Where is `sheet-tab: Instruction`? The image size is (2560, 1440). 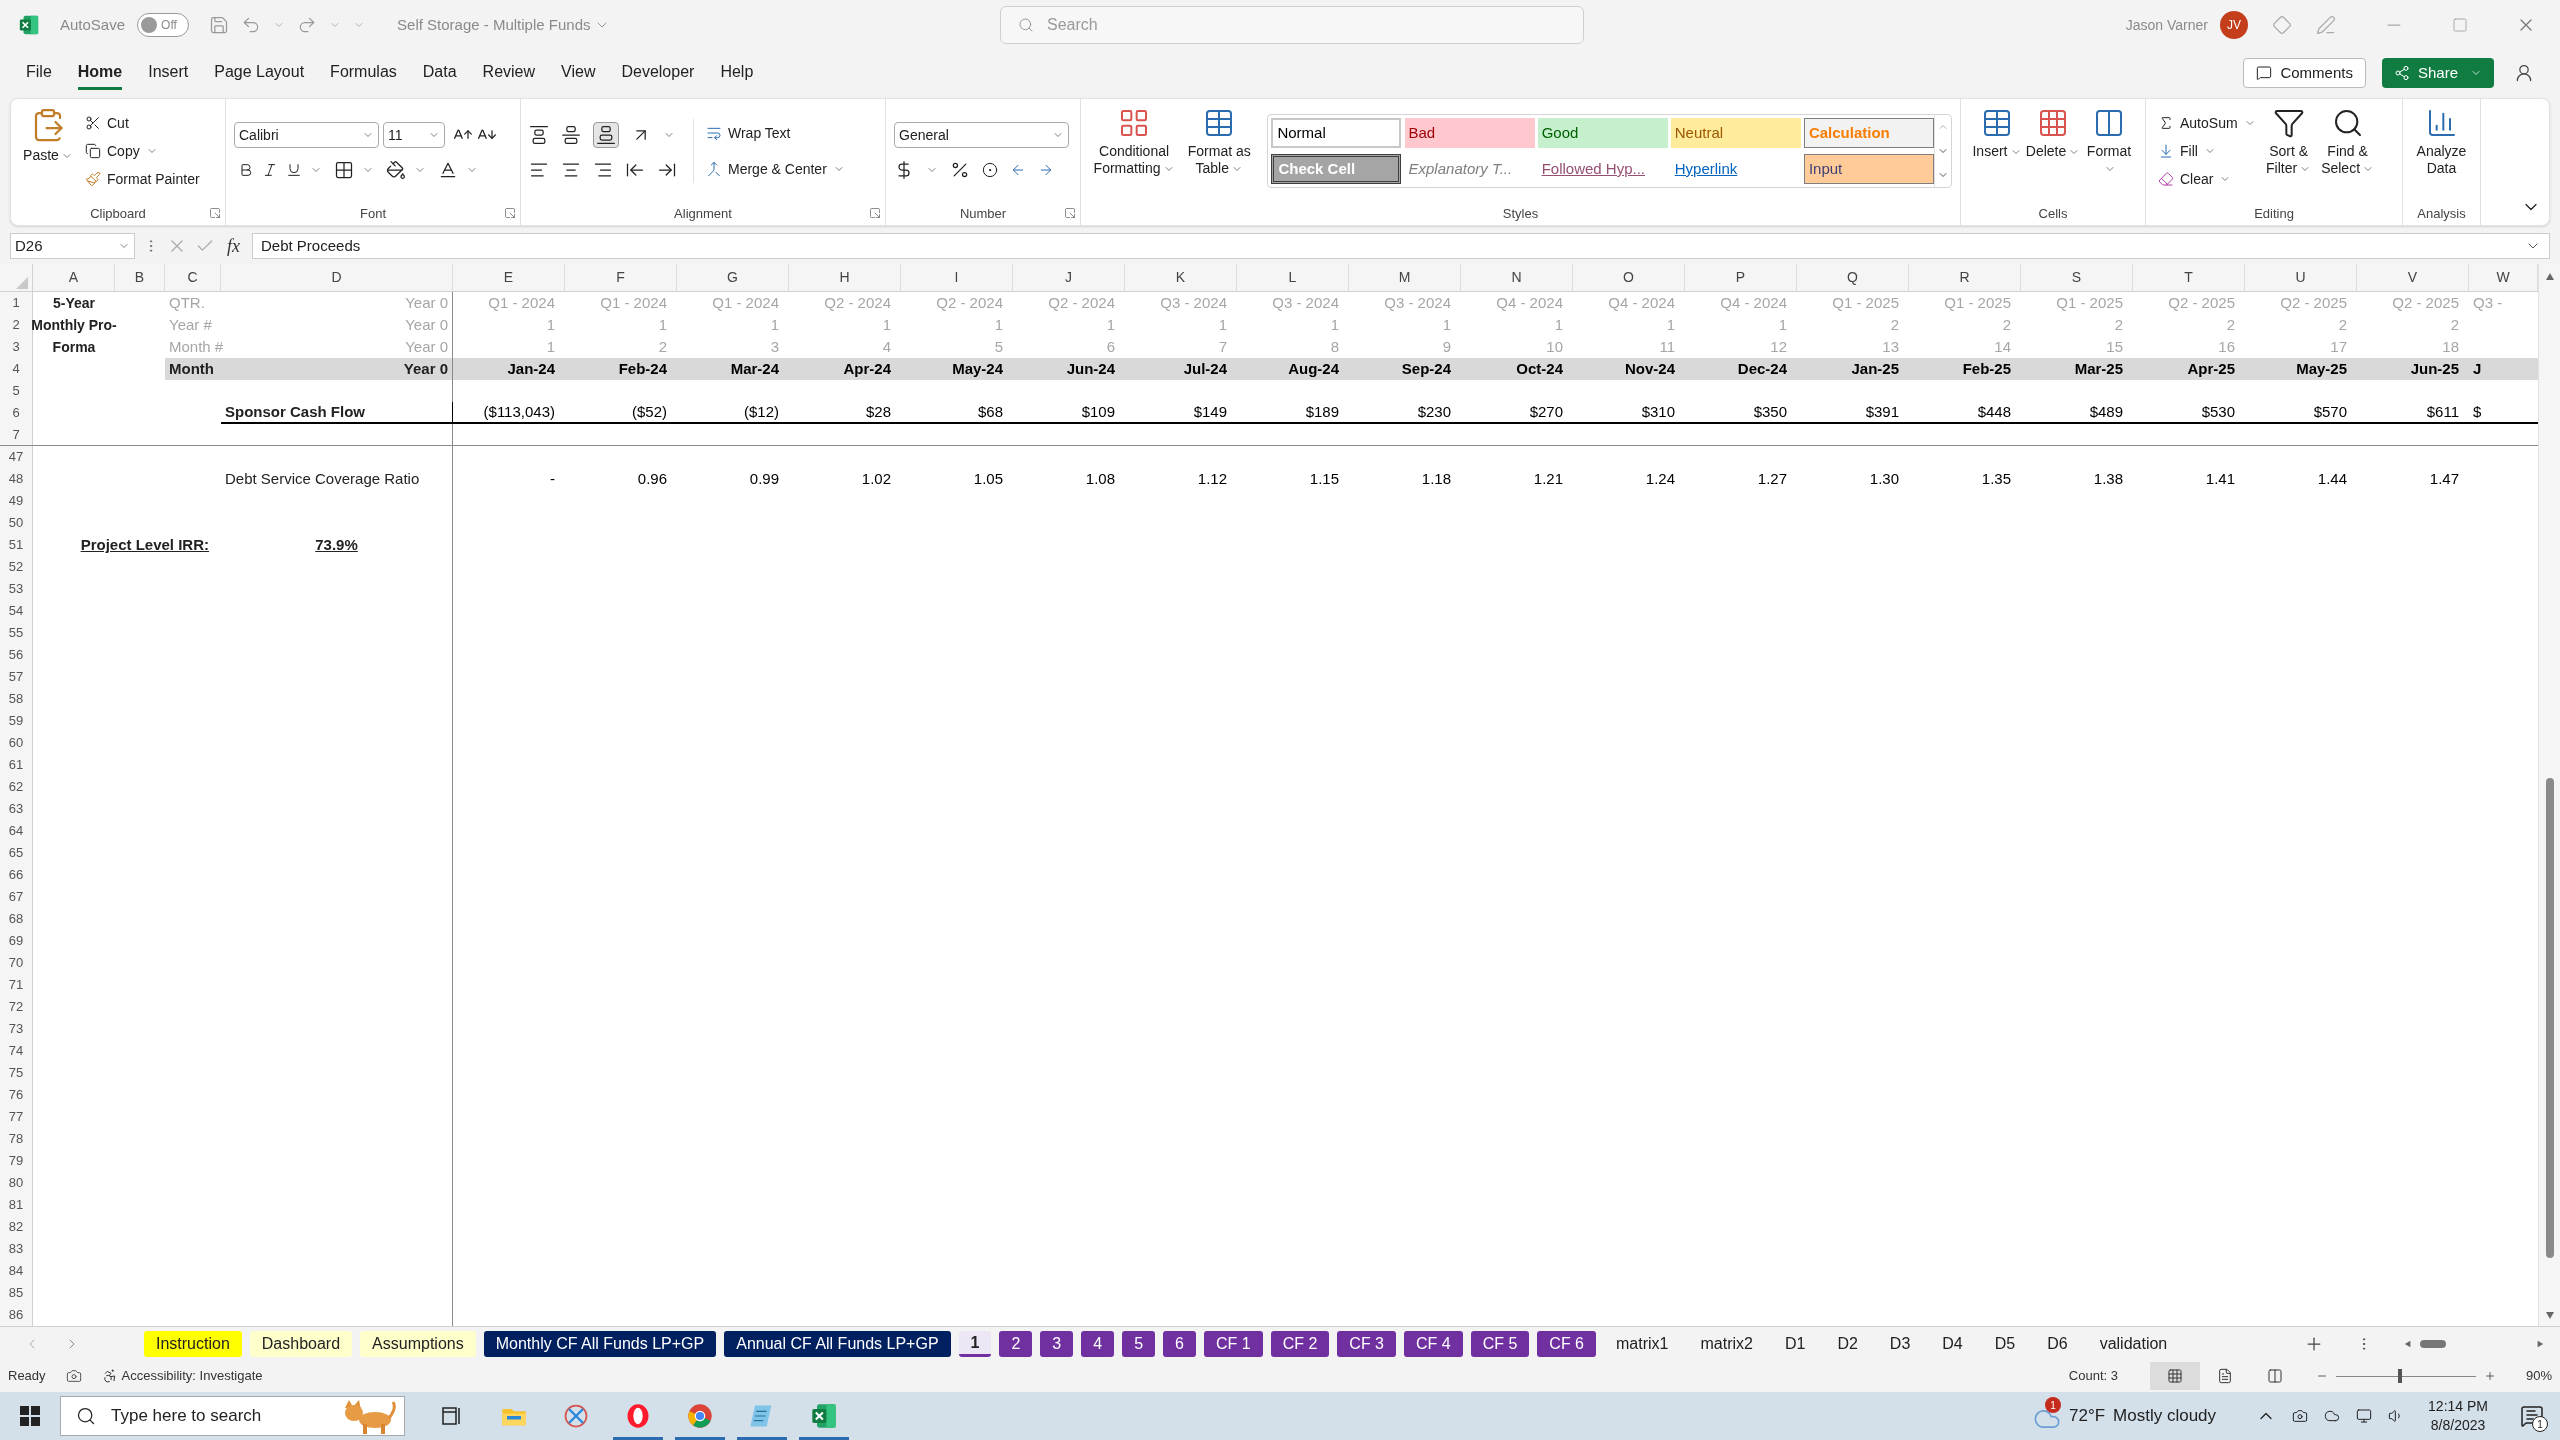 sheet-tab: Instruction is located at coordinates (193, 1343).